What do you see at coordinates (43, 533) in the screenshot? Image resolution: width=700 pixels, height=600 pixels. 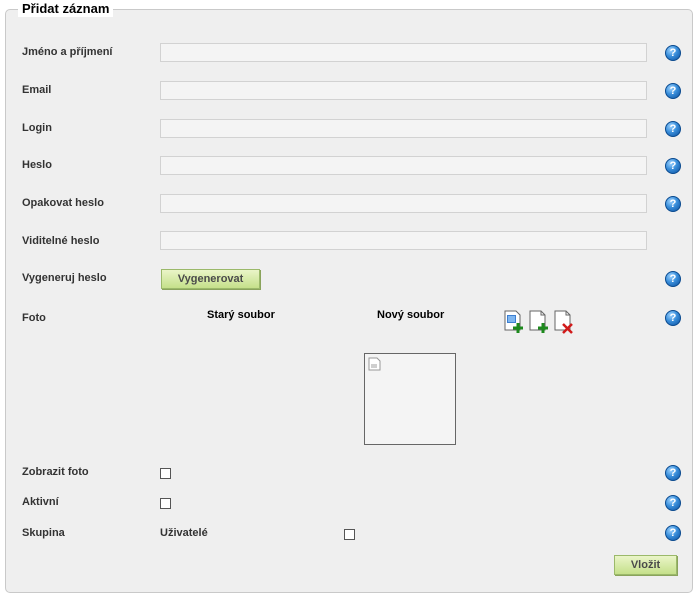 I see `group-label: Skupina` at bounding box center [43, 533].